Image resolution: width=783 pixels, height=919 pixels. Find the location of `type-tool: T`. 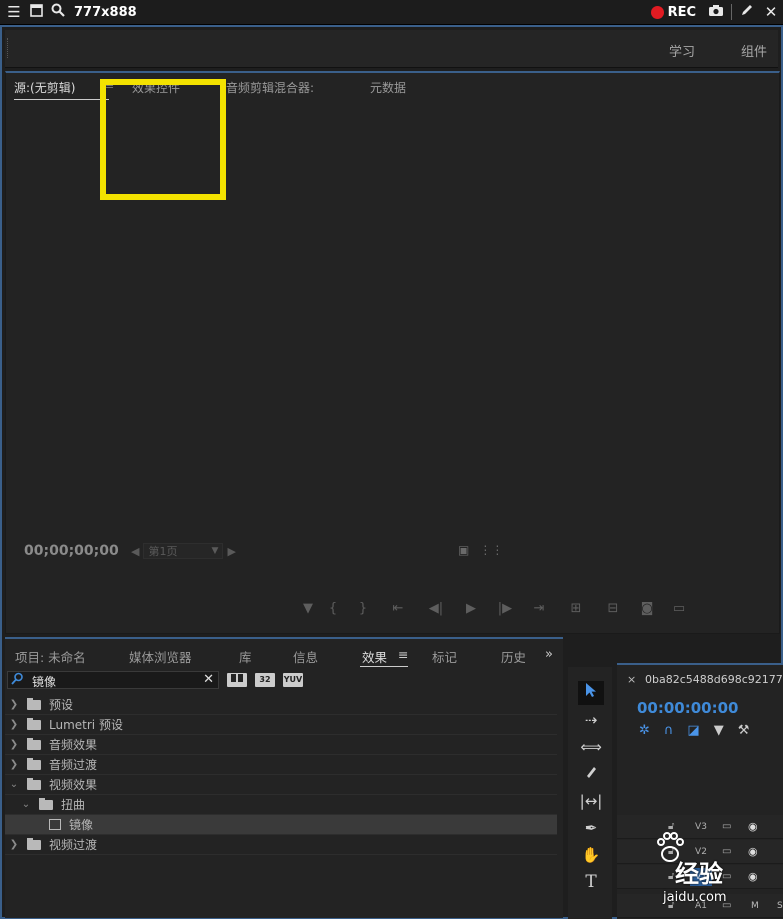

type-tool: T is located at coordinates (591, 882).